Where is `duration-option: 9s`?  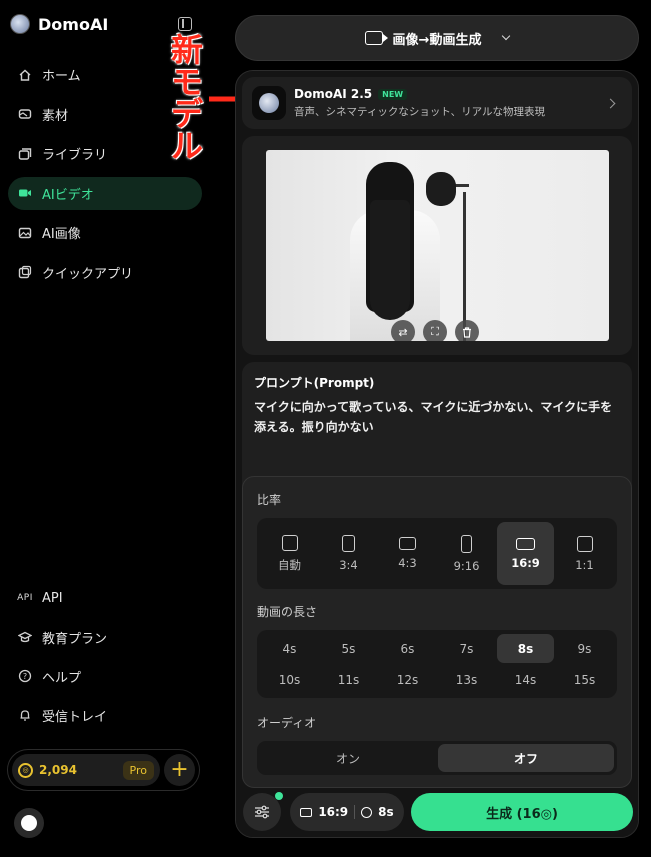 duration-option: 9s is located at coordinates (584, 648).